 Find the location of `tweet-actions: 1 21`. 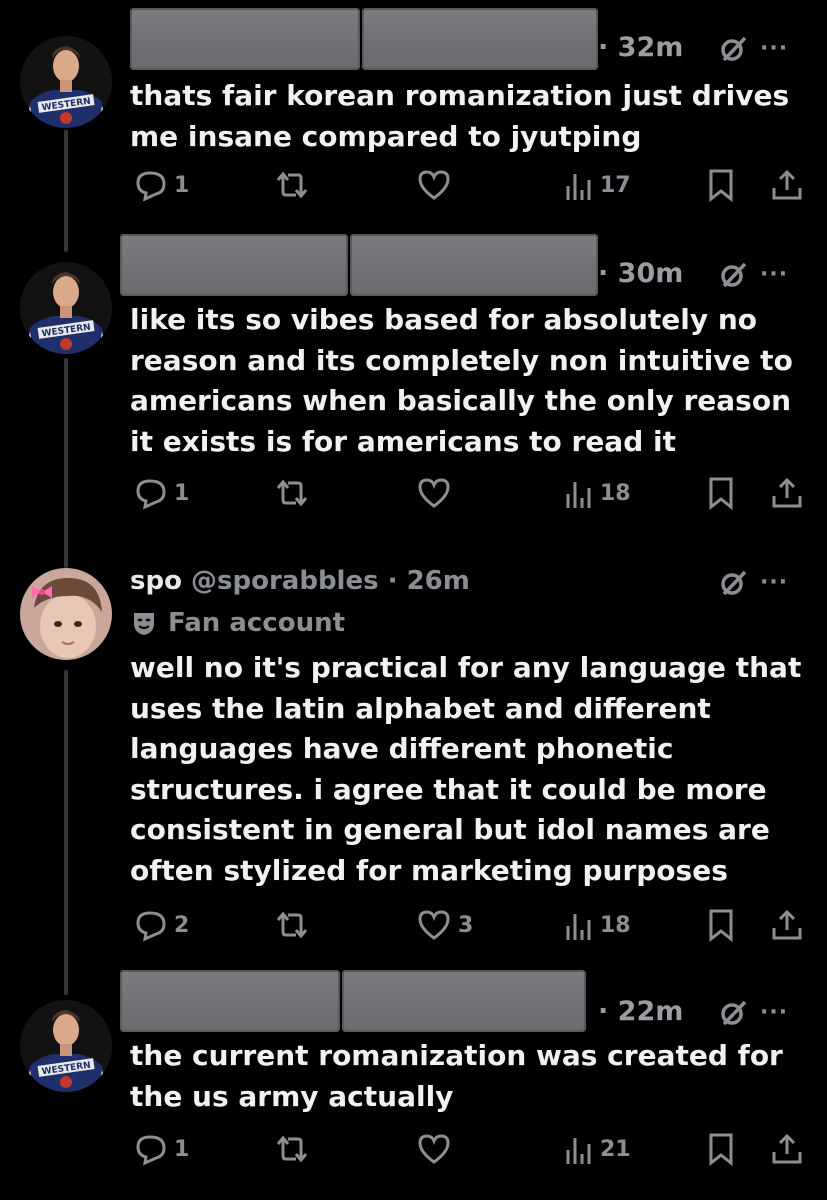

tweet-actions: 1 21 is located at coordinates (413, 1152).